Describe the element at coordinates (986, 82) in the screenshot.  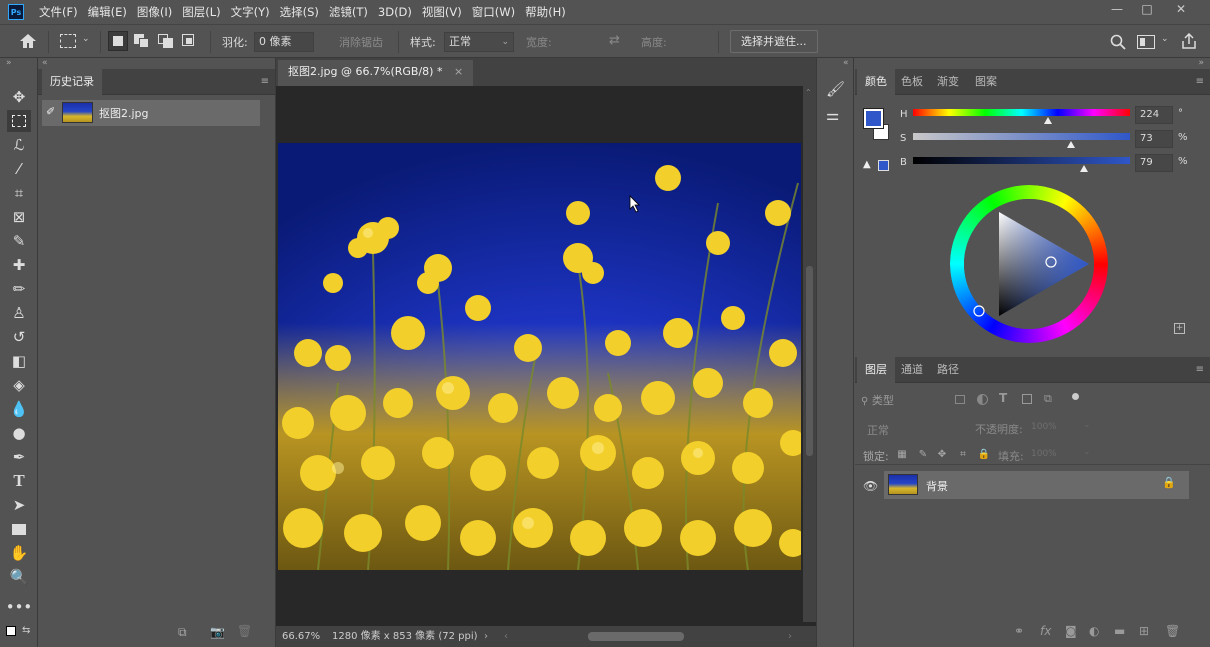
I see `tab-patterns: 图案` at that location.